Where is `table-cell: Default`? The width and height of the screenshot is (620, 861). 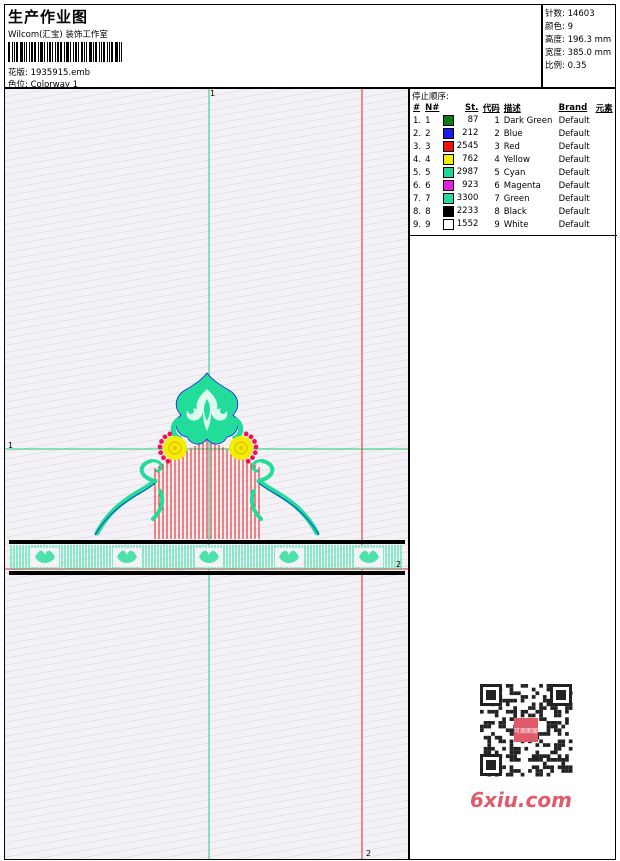
table-cell: Default is located at coordinates (574, 159).